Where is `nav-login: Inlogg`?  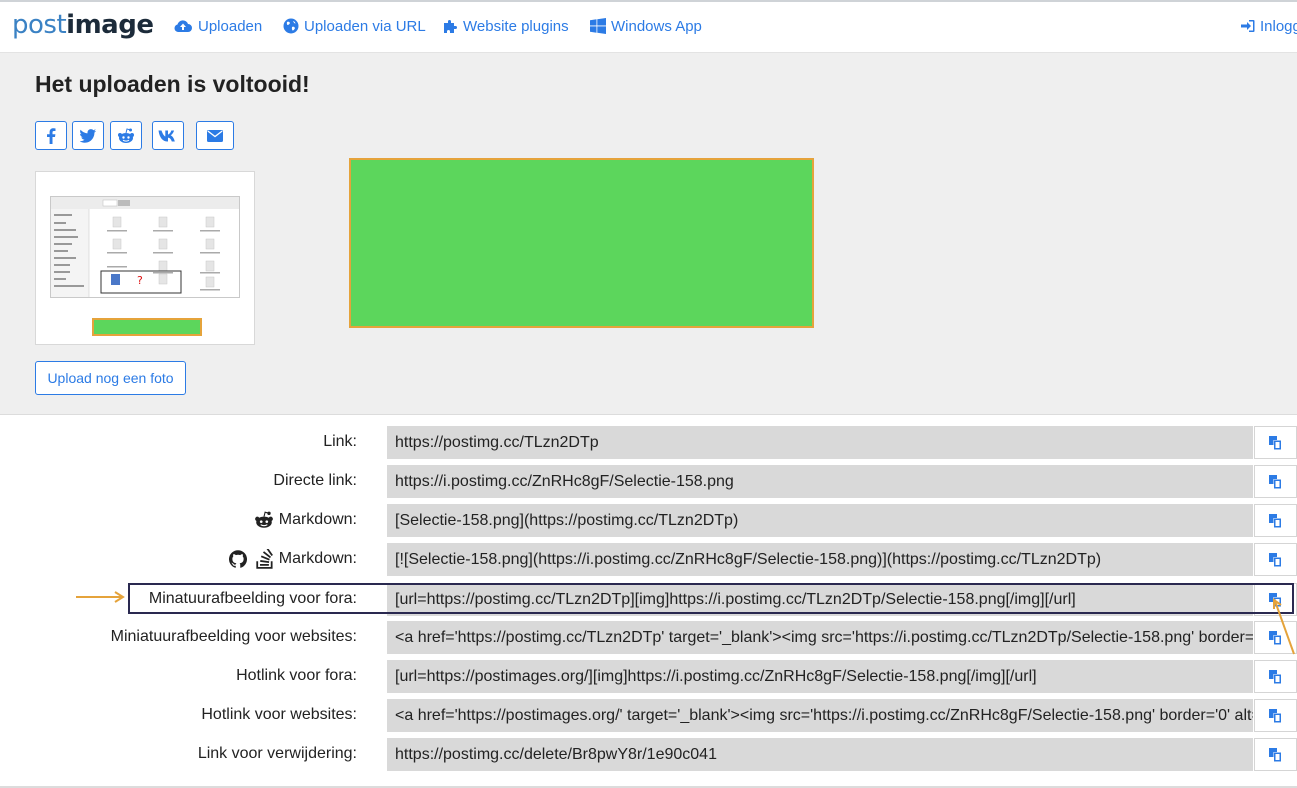 nav-login: Inlogg is located at coordinates (1269, 26).